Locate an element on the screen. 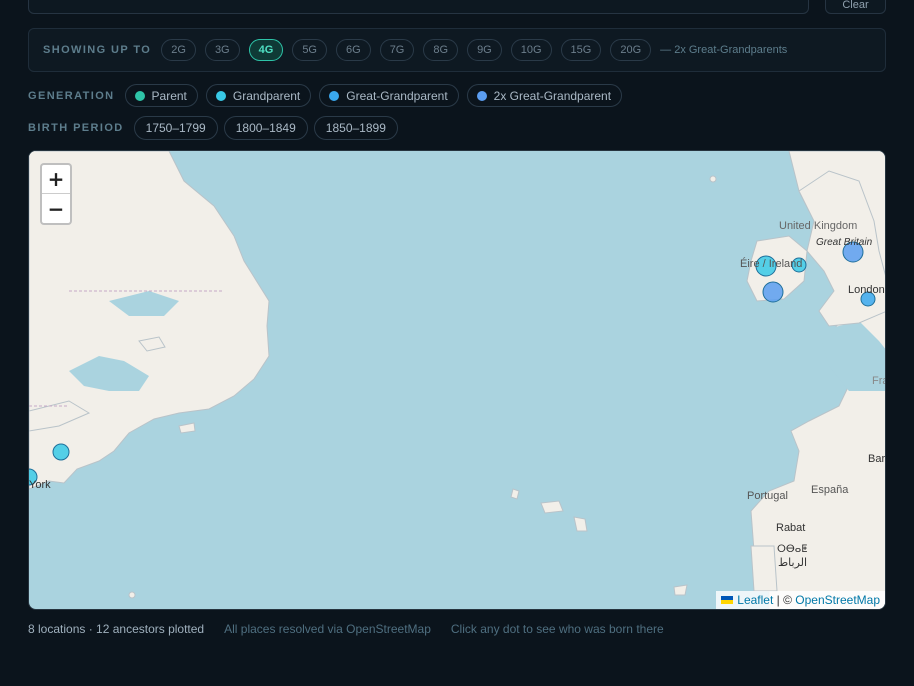  legend-item-label: 2x Great-Grandparent is located at coordinates (552, 95).